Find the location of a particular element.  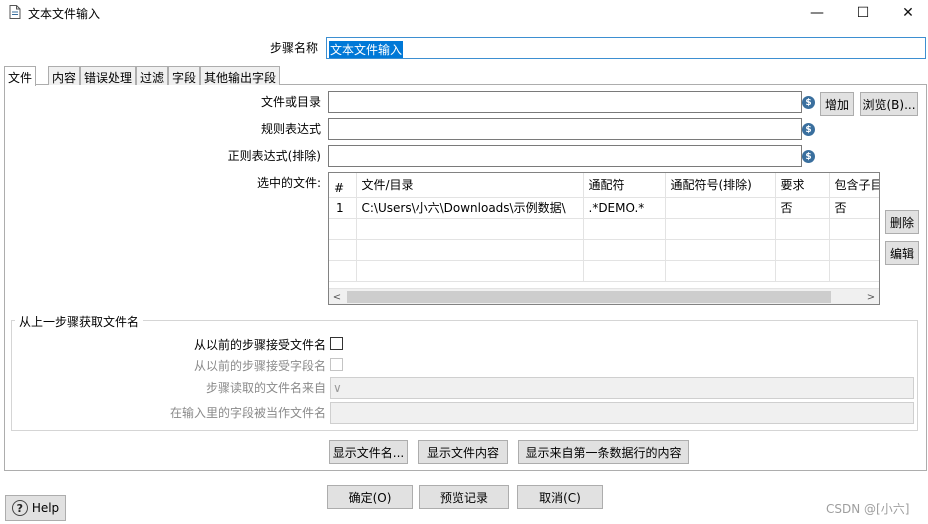

accept-filenames-label: 从以前的步骤接受文件名 is located at coordinates (259, 345).